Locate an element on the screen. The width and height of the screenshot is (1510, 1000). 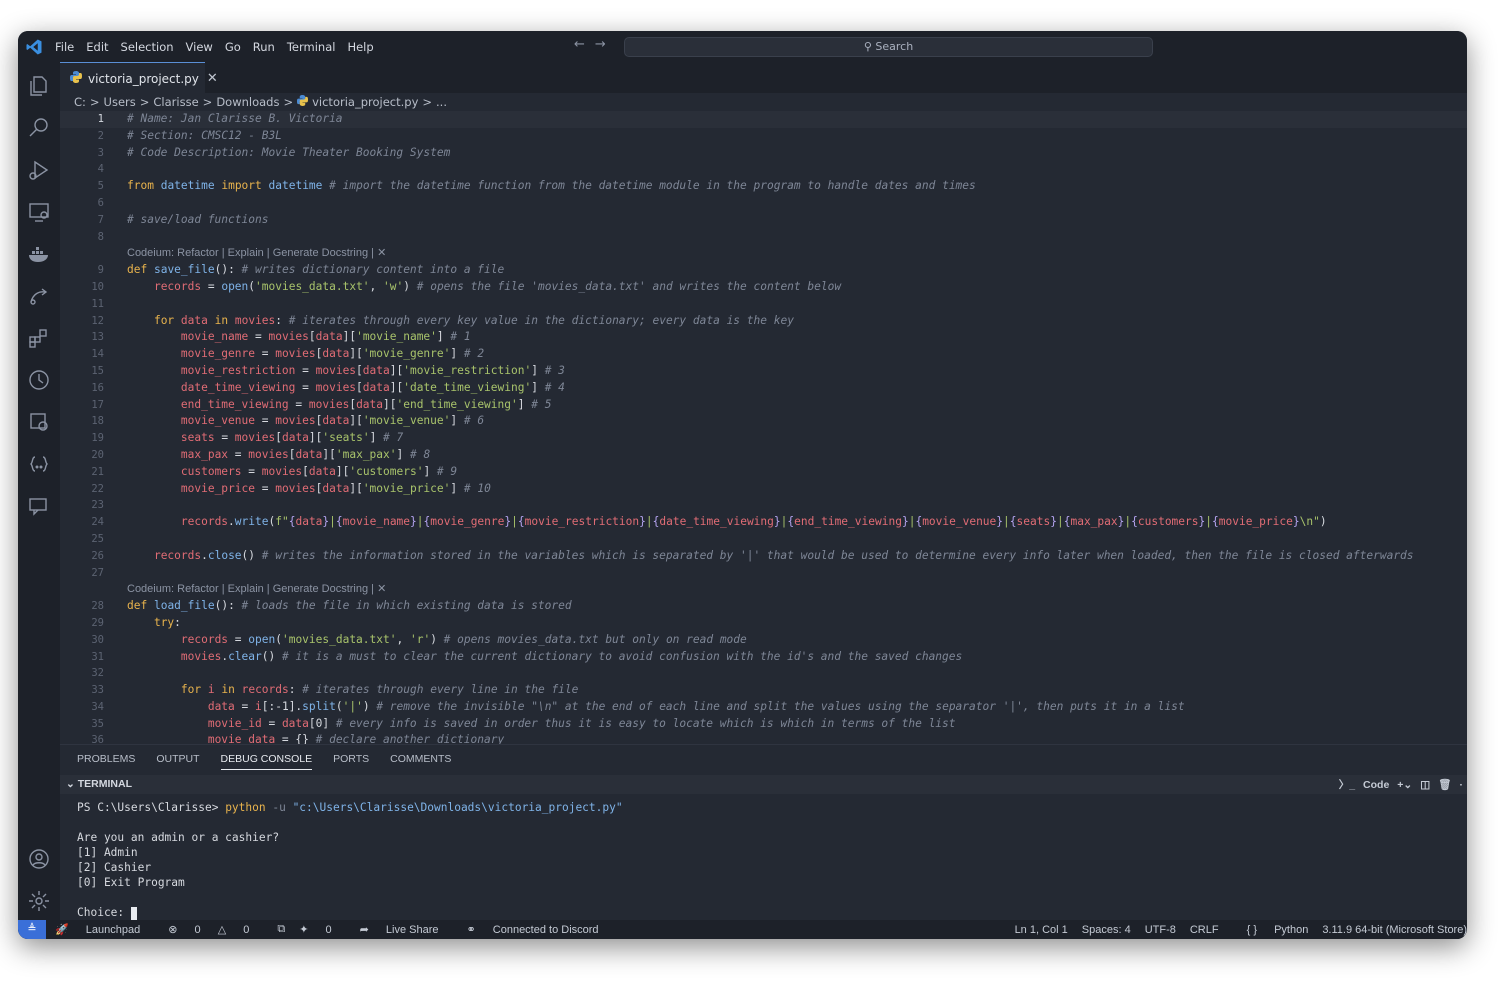
menu-run: Run is located at coordinates (264, 47).